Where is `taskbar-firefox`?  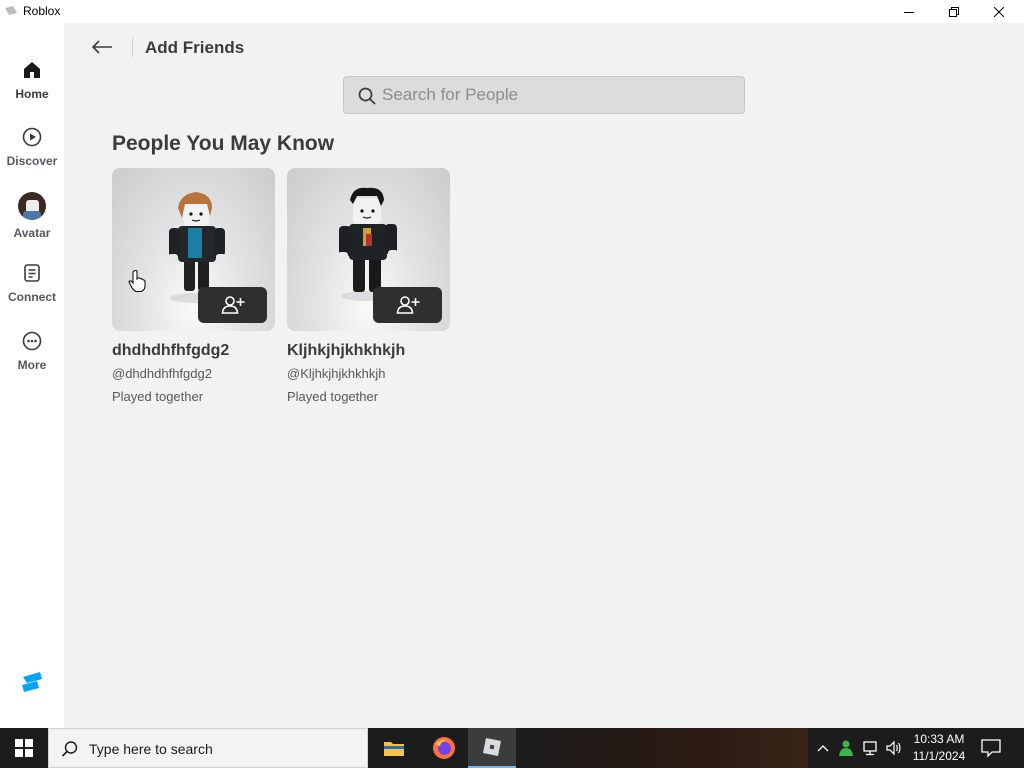
taskbar-firefox is located at coordinates (444, 748).